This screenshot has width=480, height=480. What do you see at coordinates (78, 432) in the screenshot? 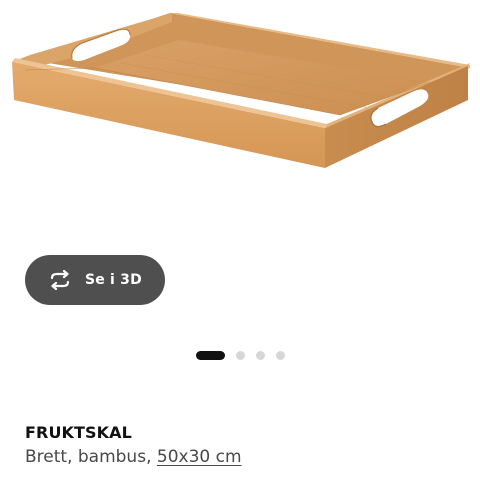
I see `product-name: FRUKTSKAL` at bounding box center [78, 432].